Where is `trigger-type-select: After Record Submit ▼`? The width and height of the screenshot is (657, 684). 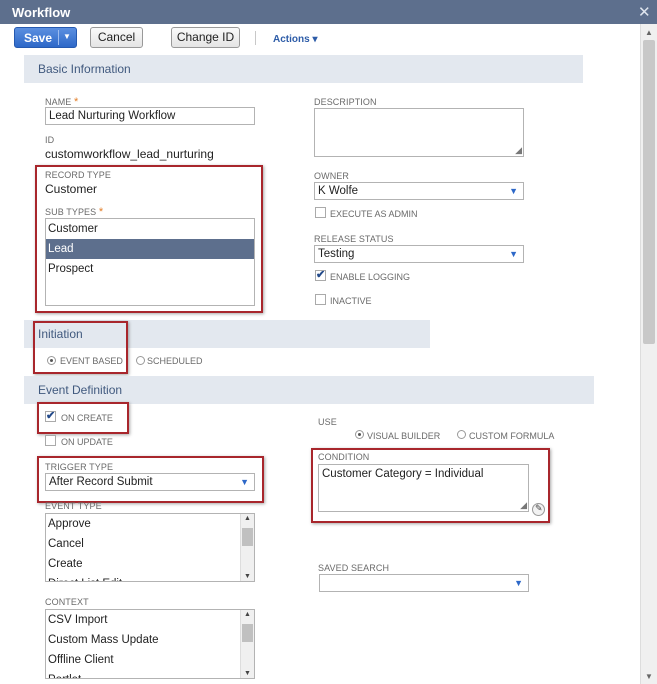 trigger-type-select: After Record Submit ▼ is located at coordinates (150, 482).